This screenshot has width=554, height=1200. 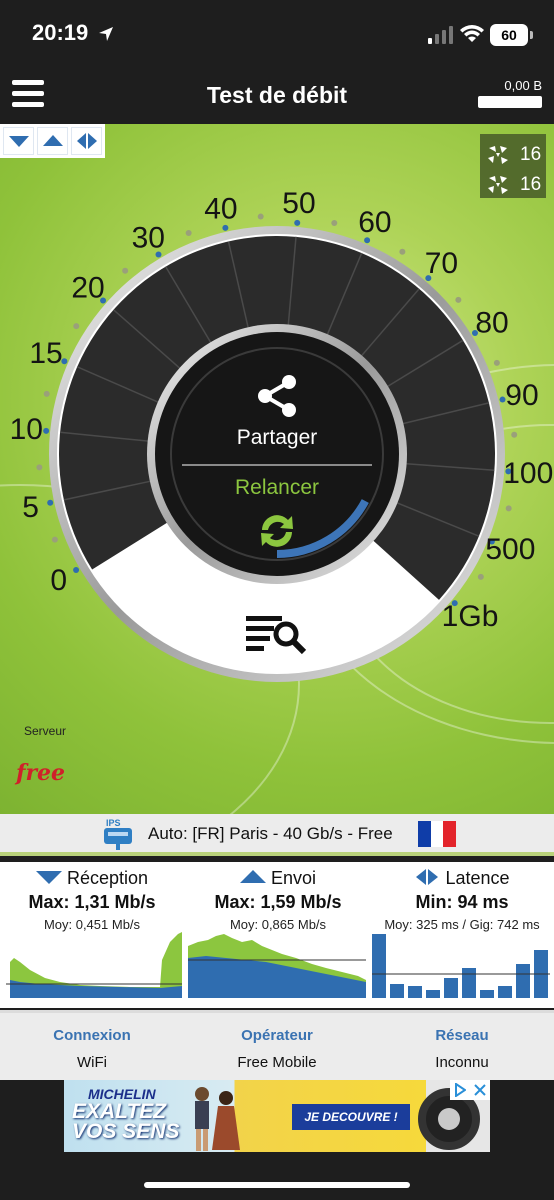 What do you see at coordinates (509, 93) in the screenshot?
I see `data-usage-indicator: 0,00 B` at bounding box center [509, 93].